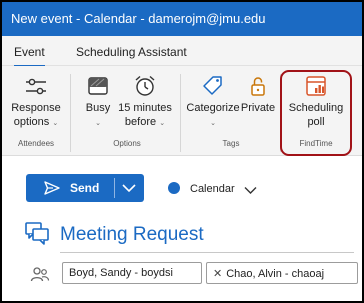  What do you see at coordinates (140, 122) in the screenshot?
I see `reminder-label-line2: before` at bounding box center [140, 122].